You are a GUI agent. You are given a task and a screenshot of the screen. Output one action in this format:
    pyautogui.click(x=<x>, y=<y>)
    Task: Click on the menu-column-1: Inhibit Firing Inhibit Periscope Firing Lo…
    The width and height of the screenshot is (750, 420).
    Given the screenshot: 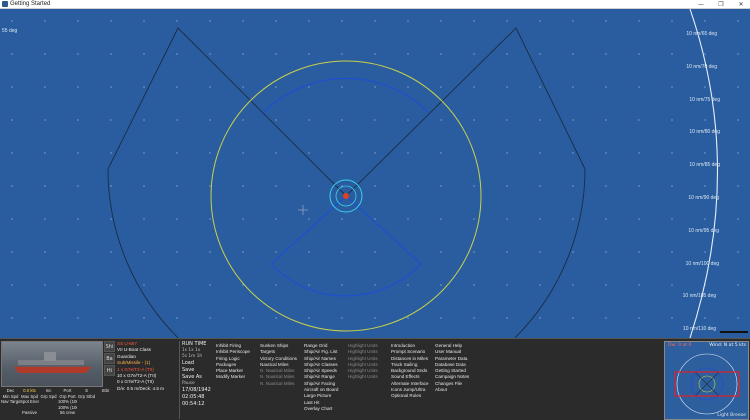 What is the action you would take?
    pyautogui.click(x=233, y=381)
    